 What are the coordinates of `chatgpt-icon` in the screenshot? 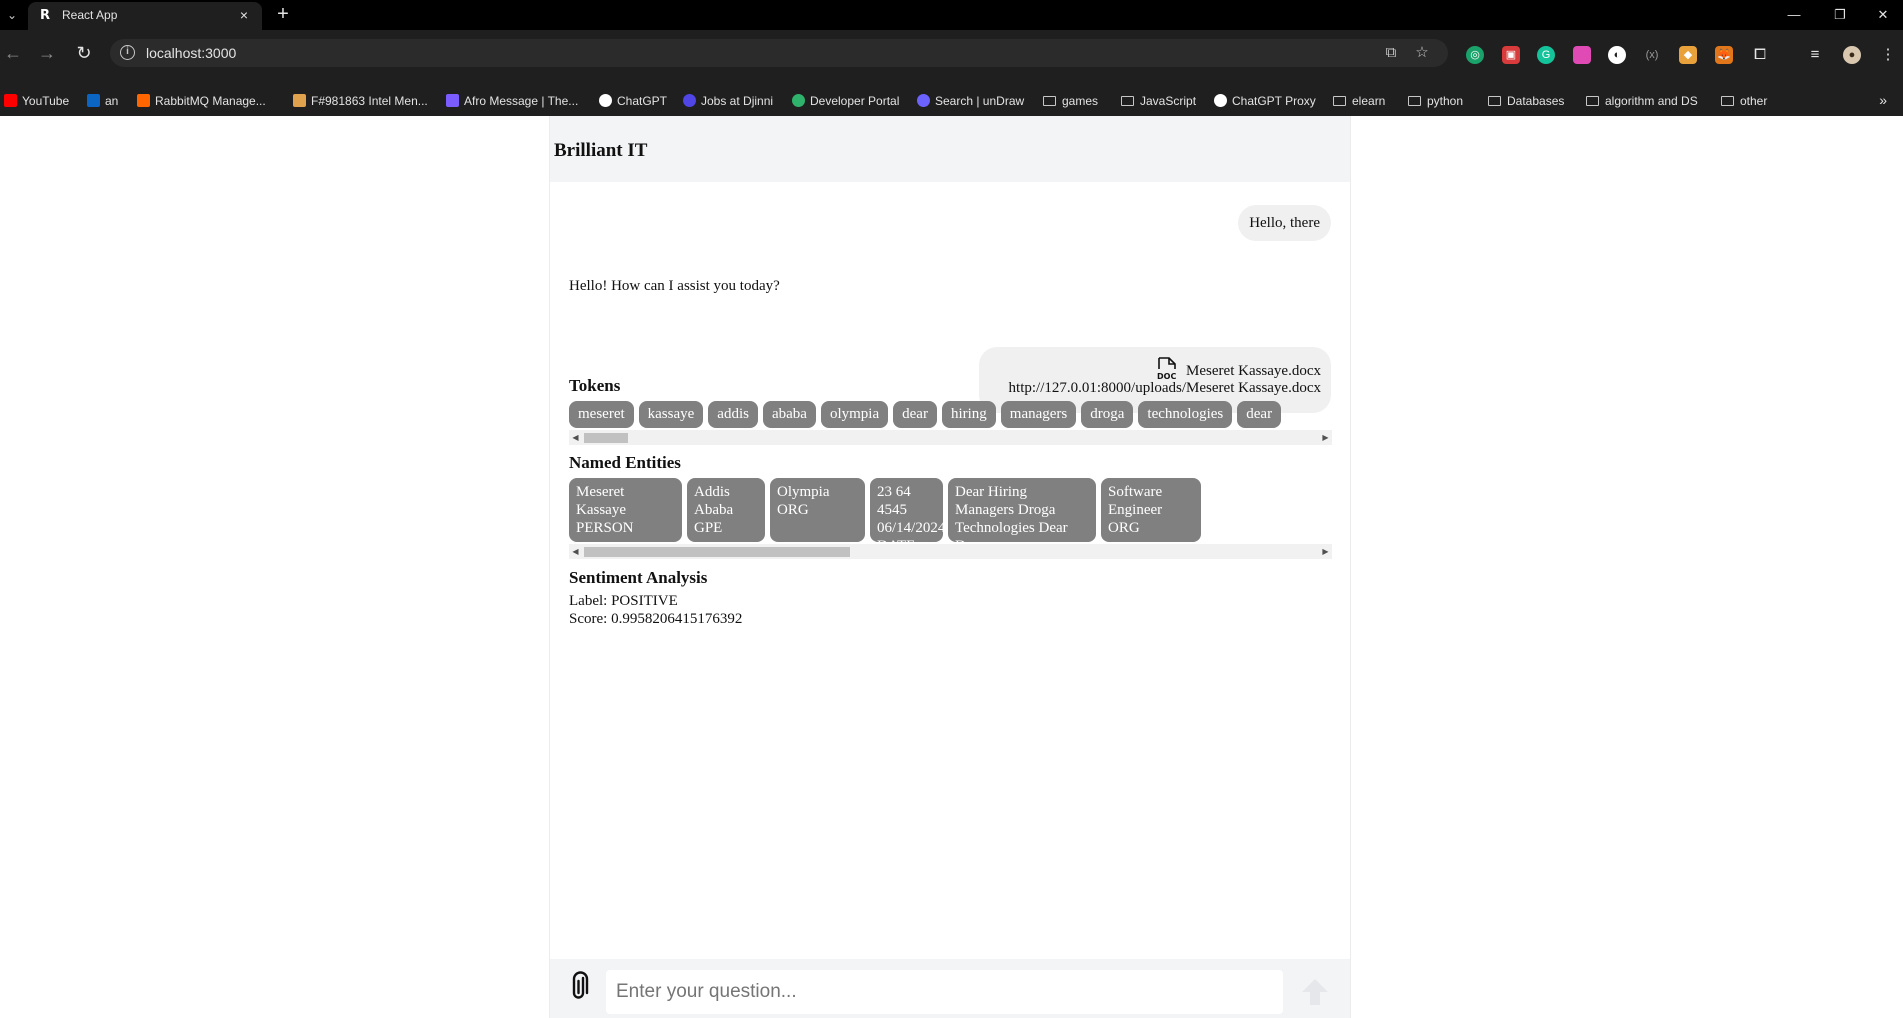 It's located at (605, 100).